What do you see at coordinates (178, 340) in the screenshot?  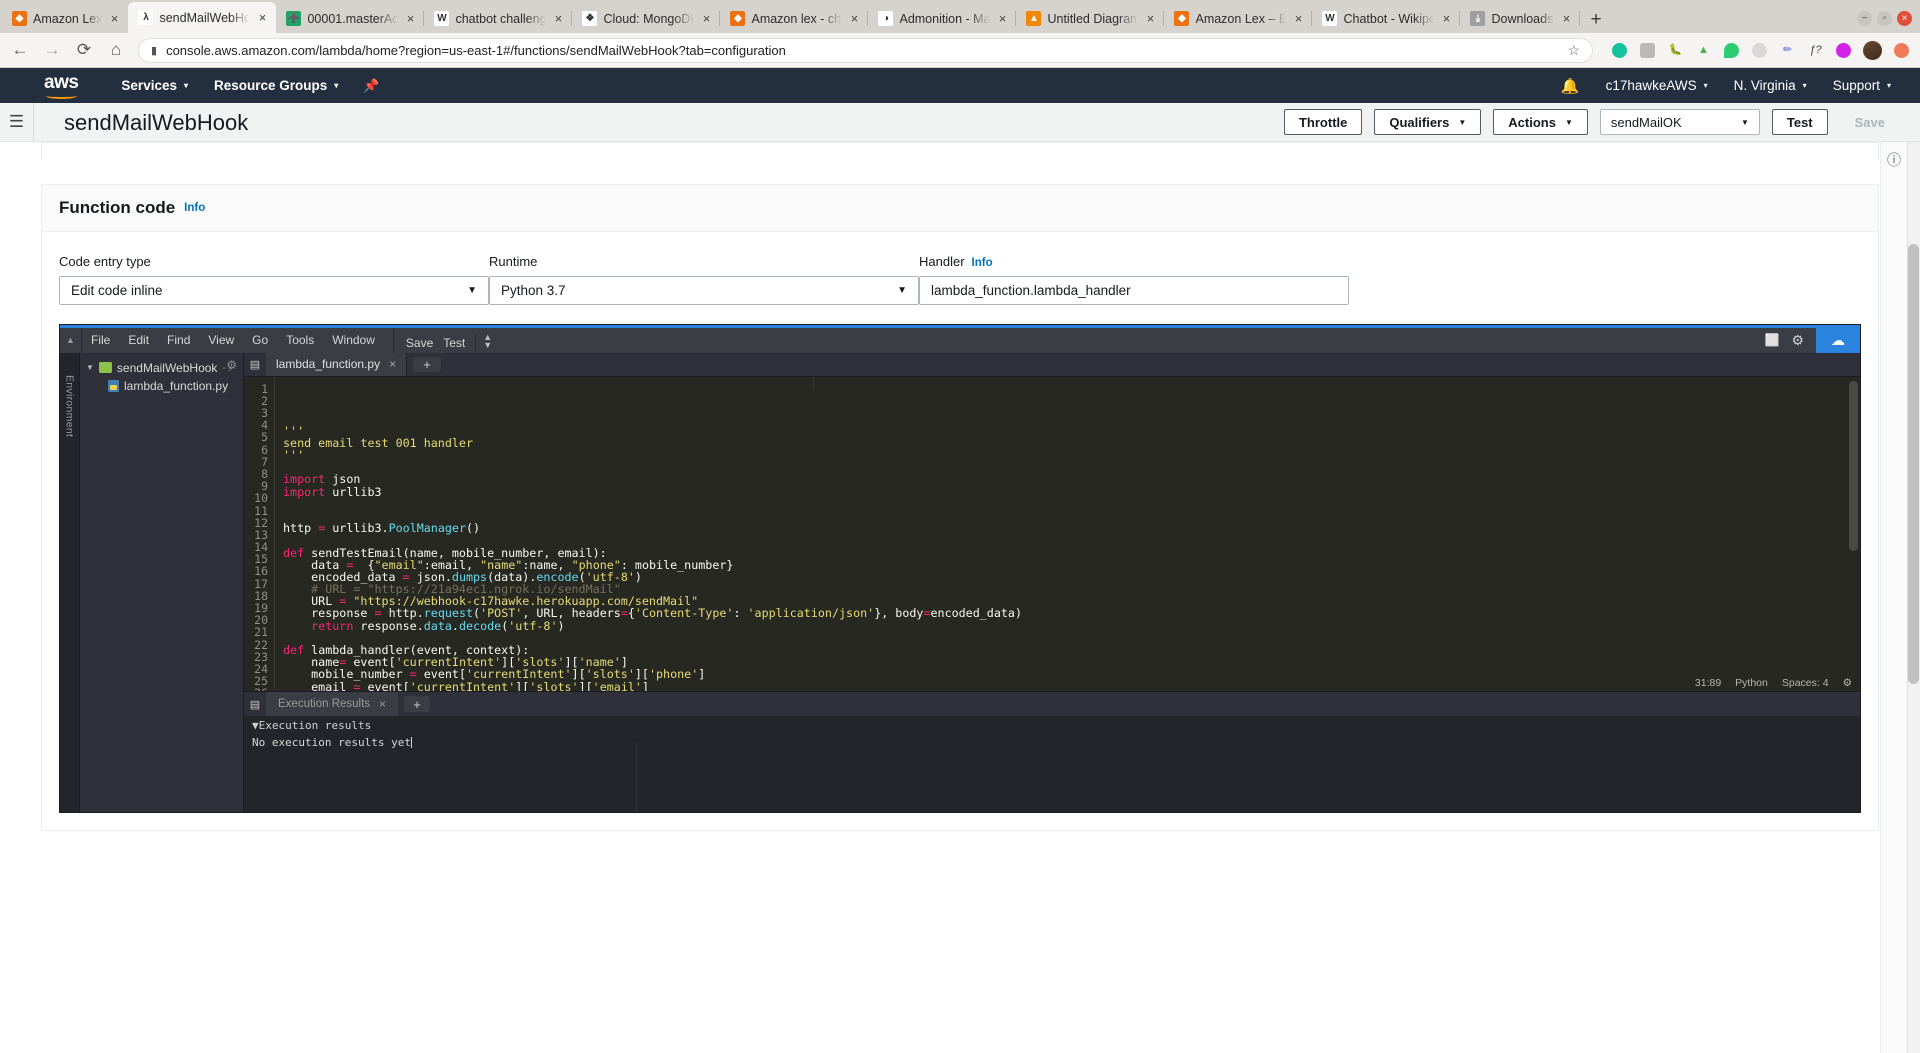 I see `editor-menu-find: Find` at bounding box center [178, 340].